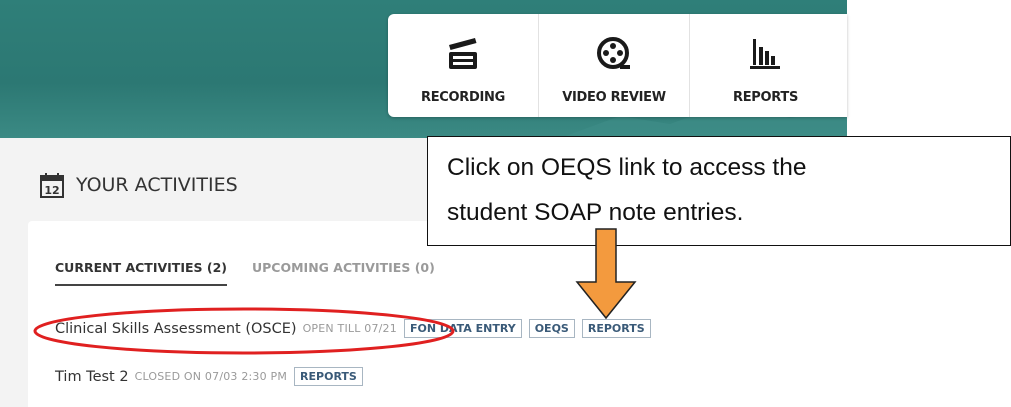  I want to click on main-nav: RECORDING VIDEO REVIEW REPORTS, so click(617, 65).